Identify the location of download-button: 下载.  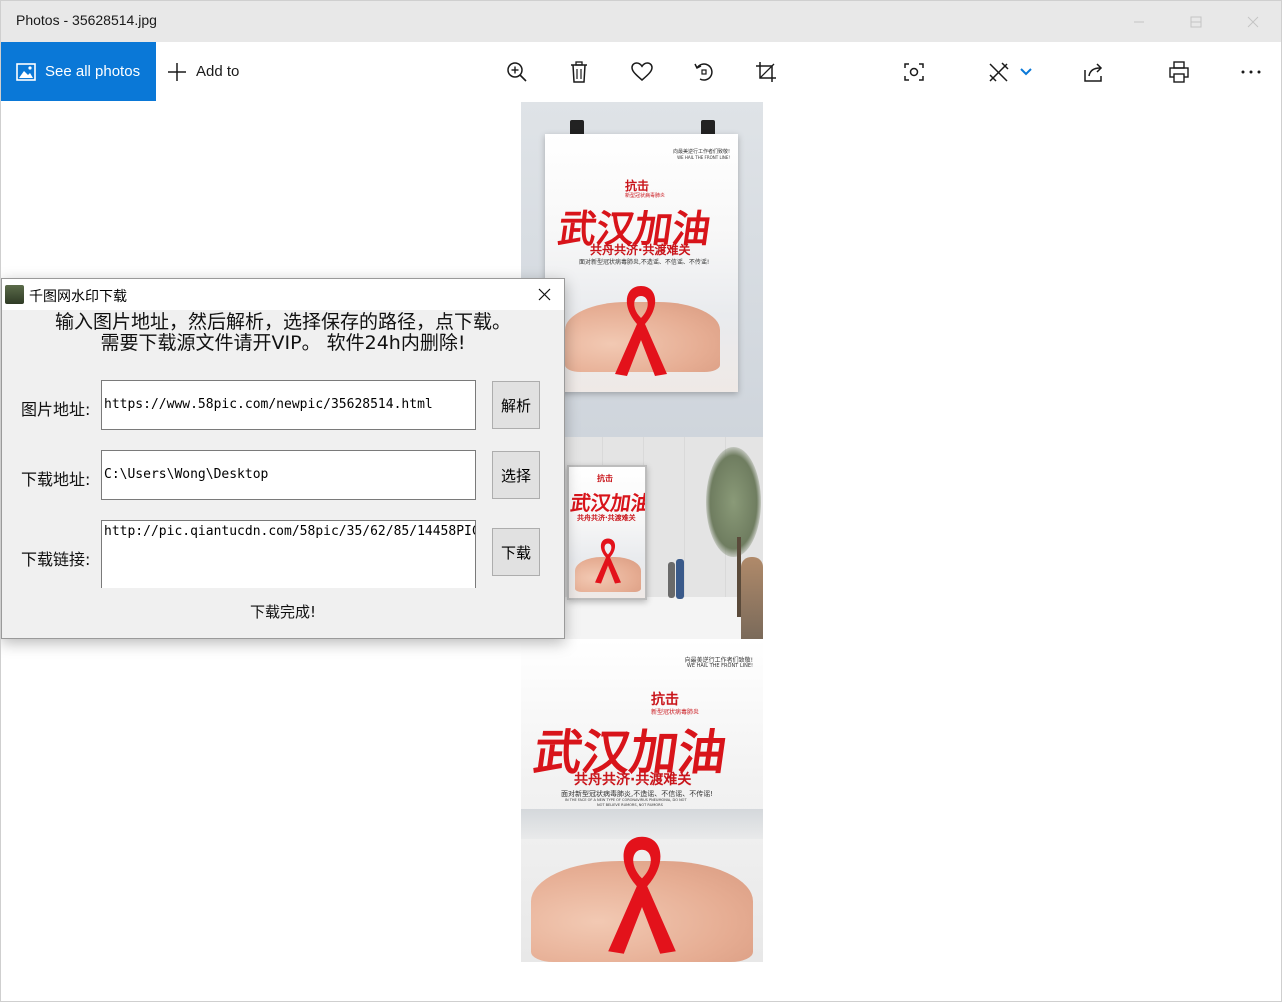
(516, 552).